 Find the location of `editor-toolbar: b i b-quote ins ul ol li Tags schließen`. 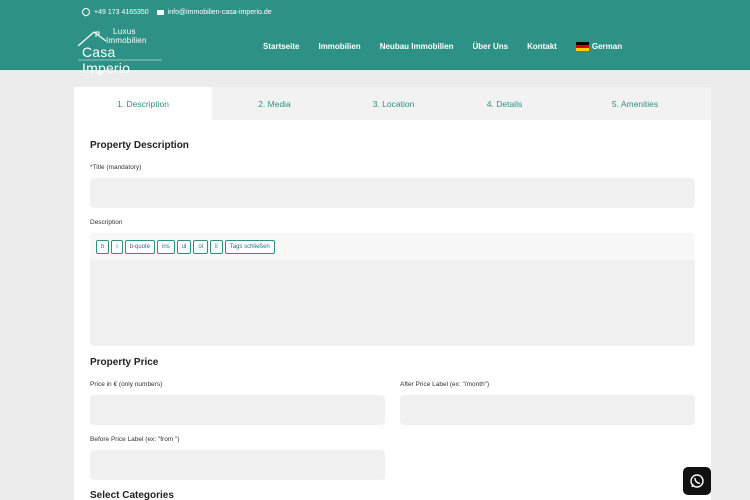

editor-toolbar: b i b-quote ins ul ol li Tags schließen is located at coordinates (392, 246).